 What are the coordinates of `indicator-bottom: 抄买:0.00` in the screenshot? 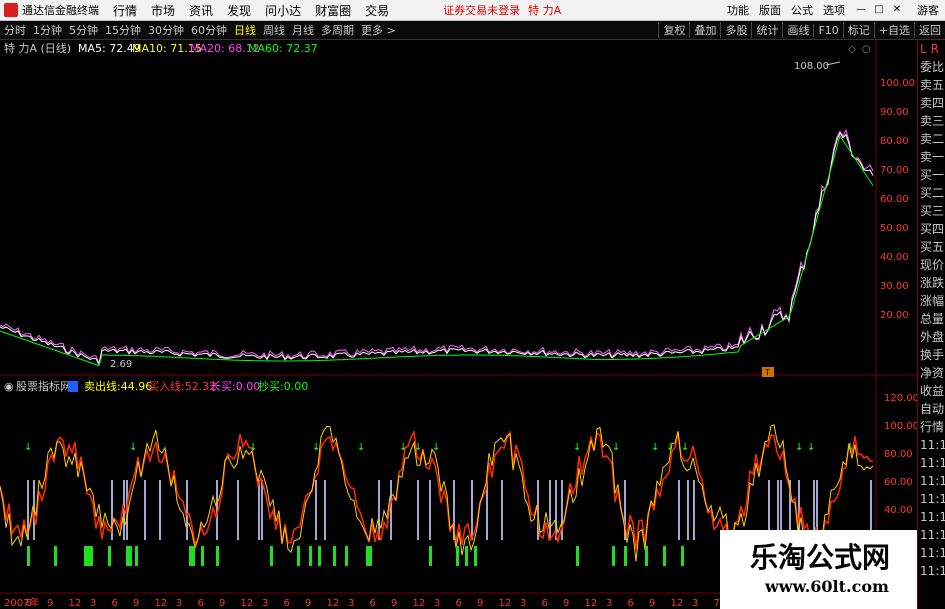 It's located at (283, 386).